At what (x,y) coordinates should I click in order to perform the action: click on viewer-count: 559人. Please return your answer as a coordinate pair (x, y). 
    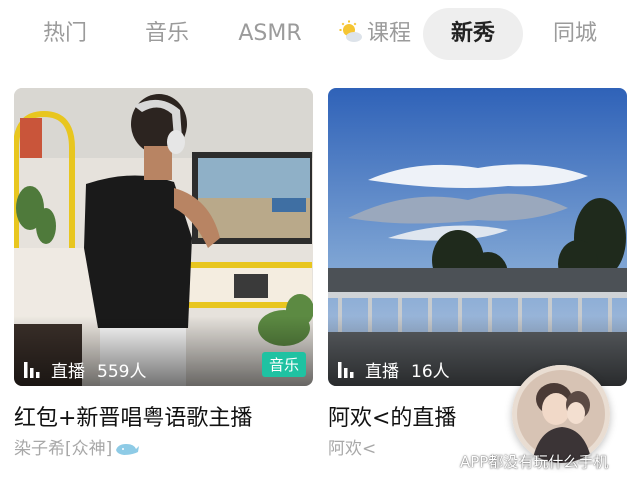
    Looking at the image, I should click on (122, 371).